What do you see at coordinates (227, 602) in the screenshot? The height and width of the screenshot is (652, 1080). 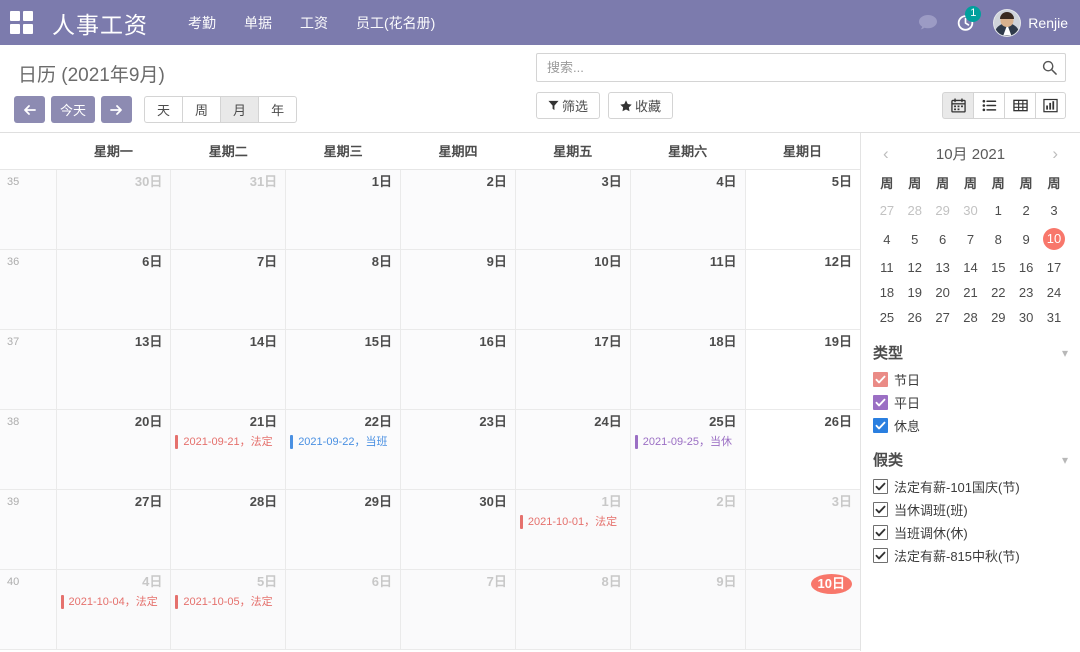 I see `calendar-event: 2021-10-05，法定` at bounding box center [227, 602].